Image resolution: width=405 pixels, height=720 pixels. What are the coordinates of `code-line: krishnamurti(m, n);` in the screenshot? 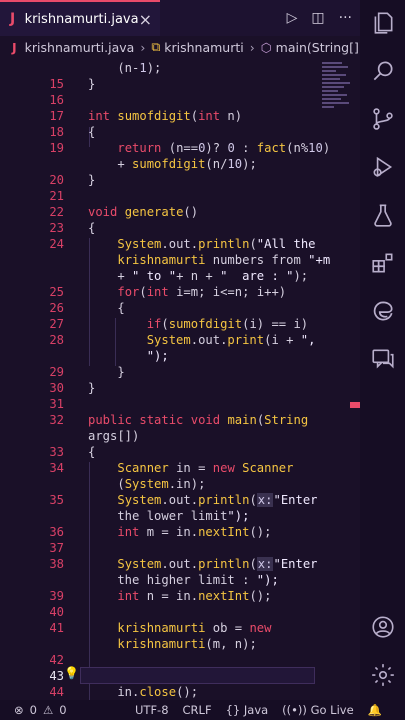 It's located at (175, 644).